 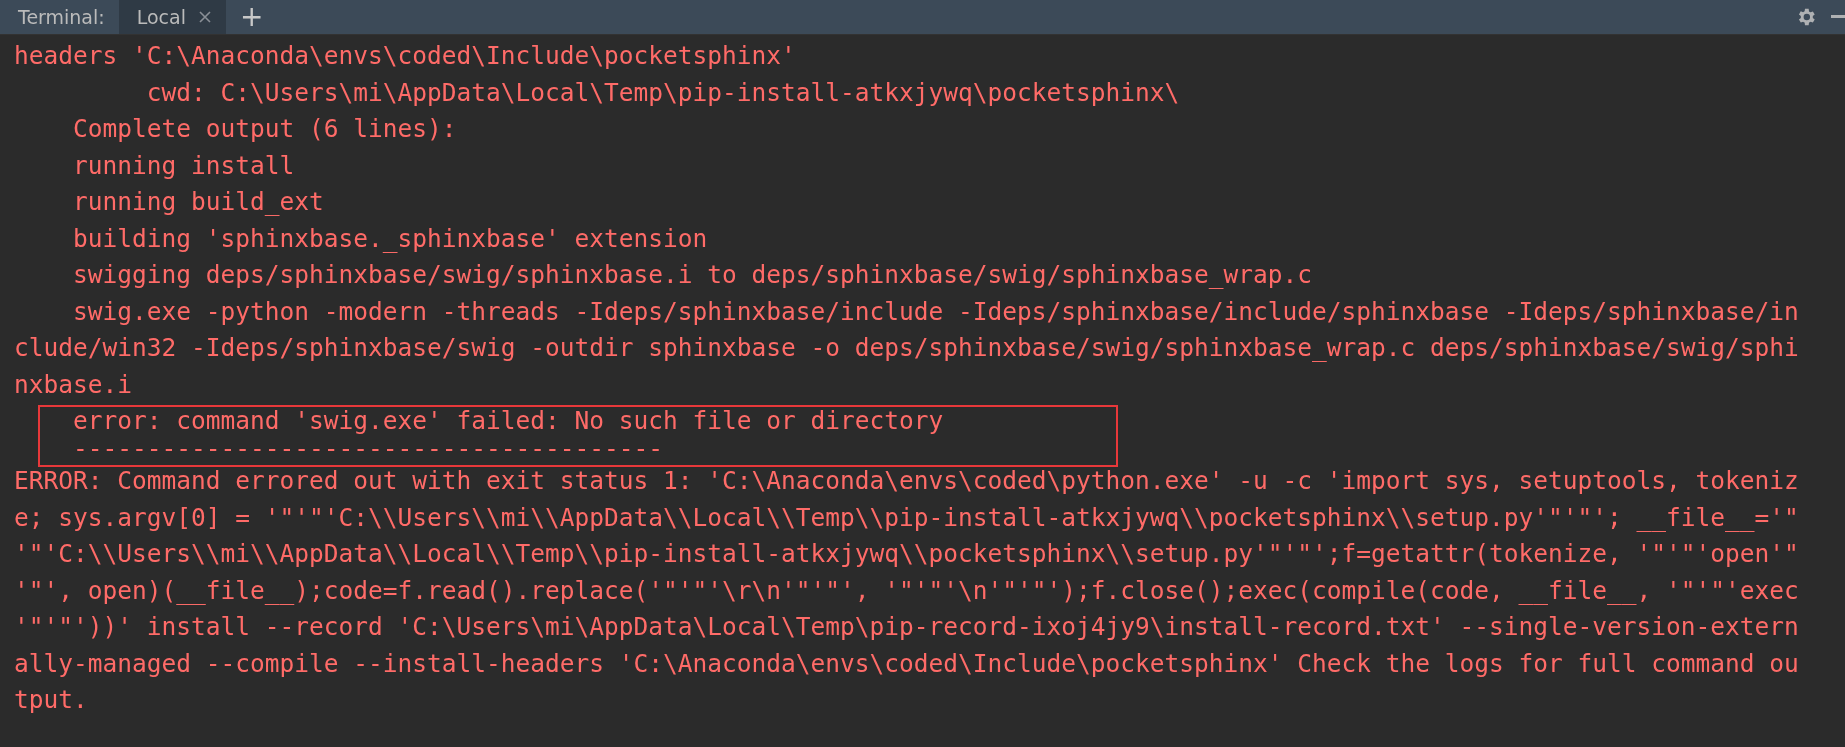 I want to click on output-line: '"'"'))' install --record 'C:\Users\mi\AppData\Local\Temp\pip-record-ixoj4jy9\install-record.txt' --single-version-extern, so click(x=907, y=627).